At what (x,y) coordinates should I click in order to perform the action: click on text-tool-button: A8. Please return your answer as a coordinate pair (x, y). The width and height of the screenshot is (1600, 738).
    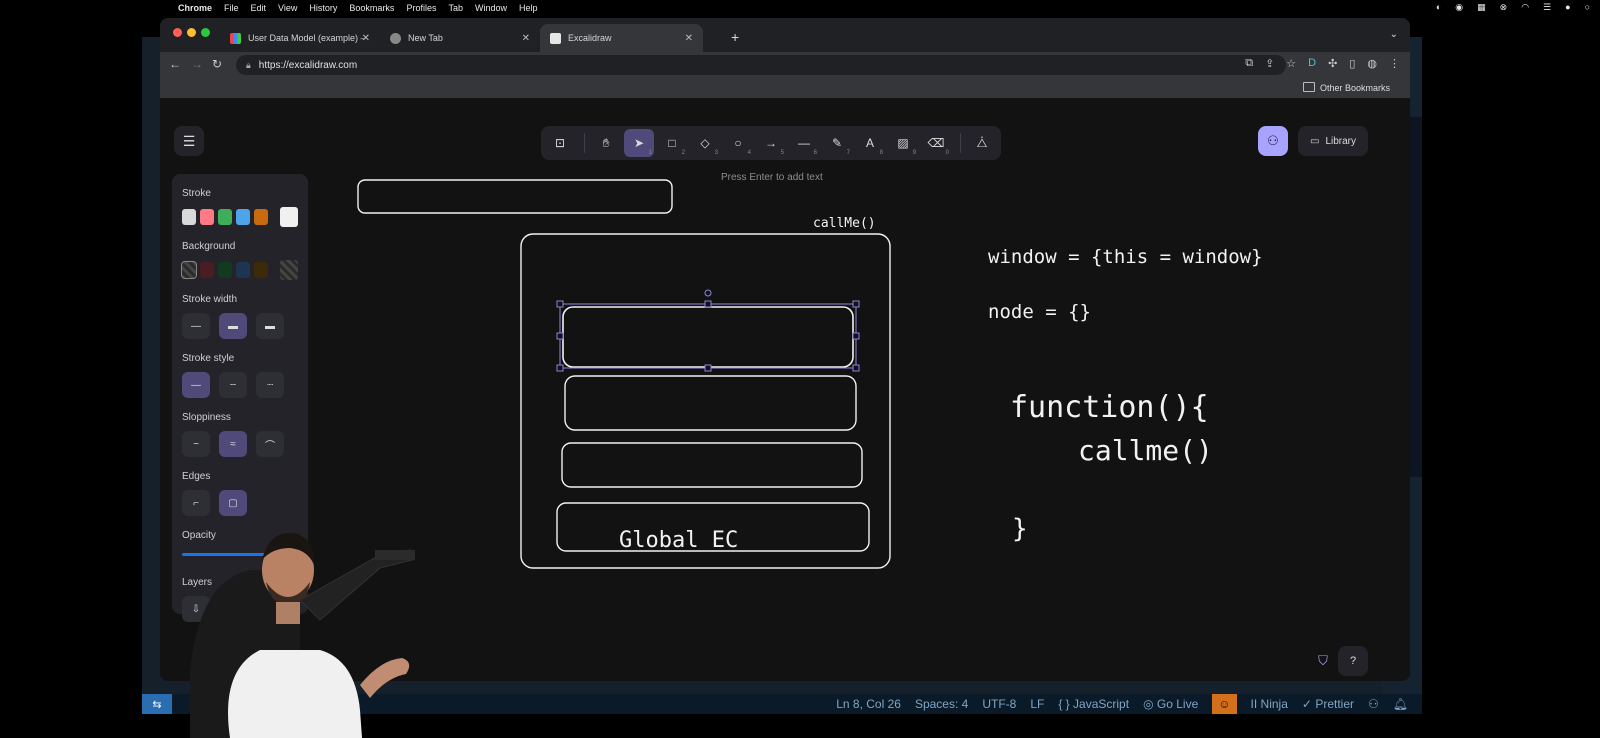
    Looking at the image, I should click on (870, 143).